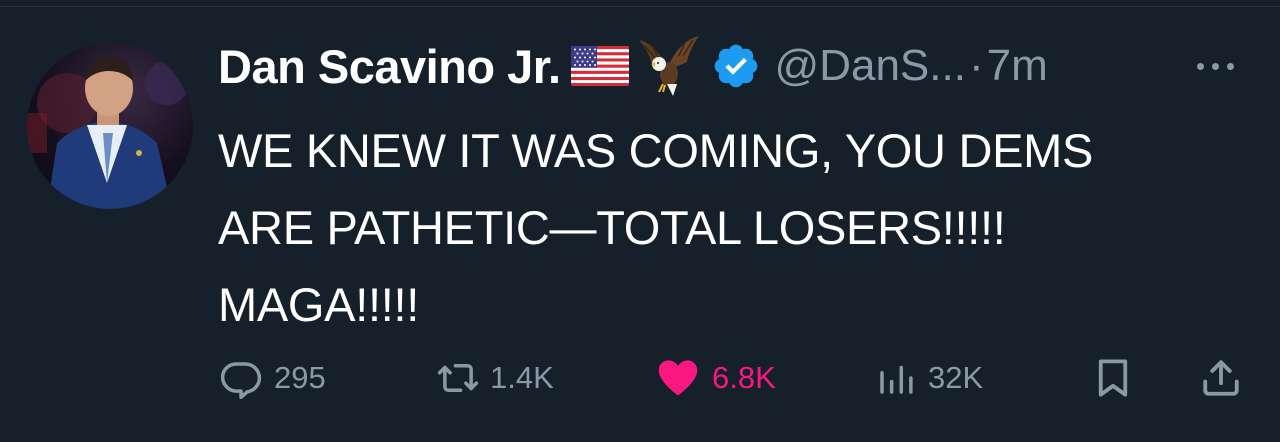  What do you see at coordinates (736, 66) in the screenshot?
I see `verified-badge-icon` at bounding box center [736, 66].